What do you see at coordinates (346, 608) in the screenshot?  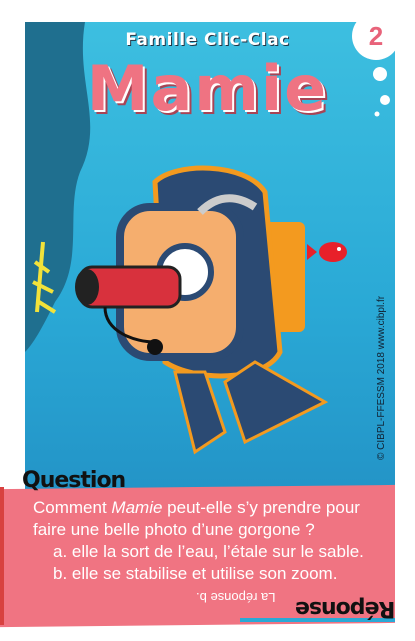 I see `answer-label: Réponse` at bounding box center [346, 608].